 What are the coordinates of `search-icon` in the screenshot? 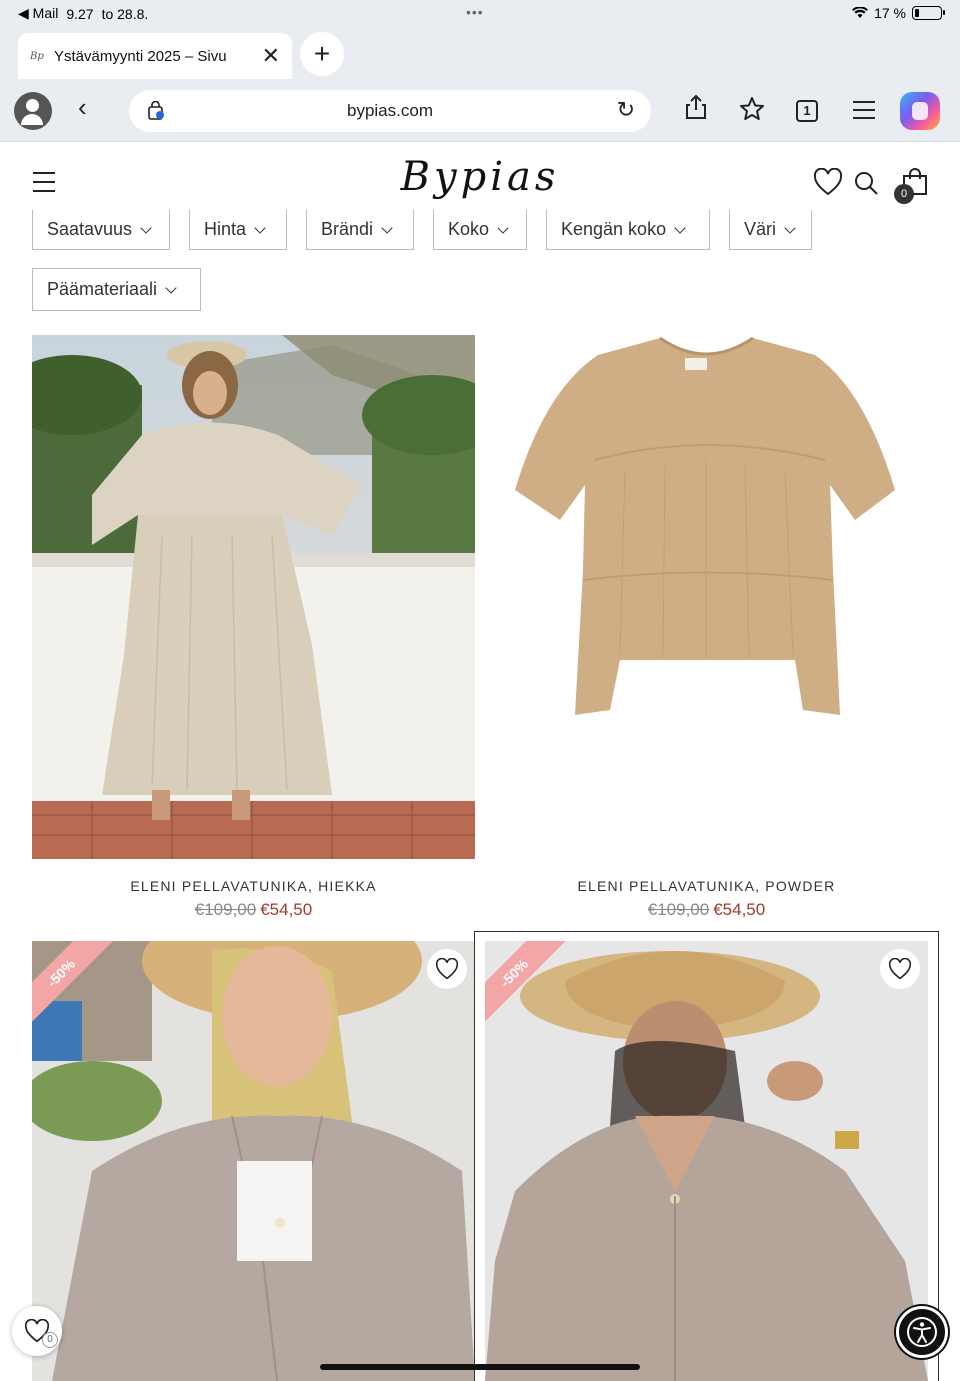 It's located at (866, 183).